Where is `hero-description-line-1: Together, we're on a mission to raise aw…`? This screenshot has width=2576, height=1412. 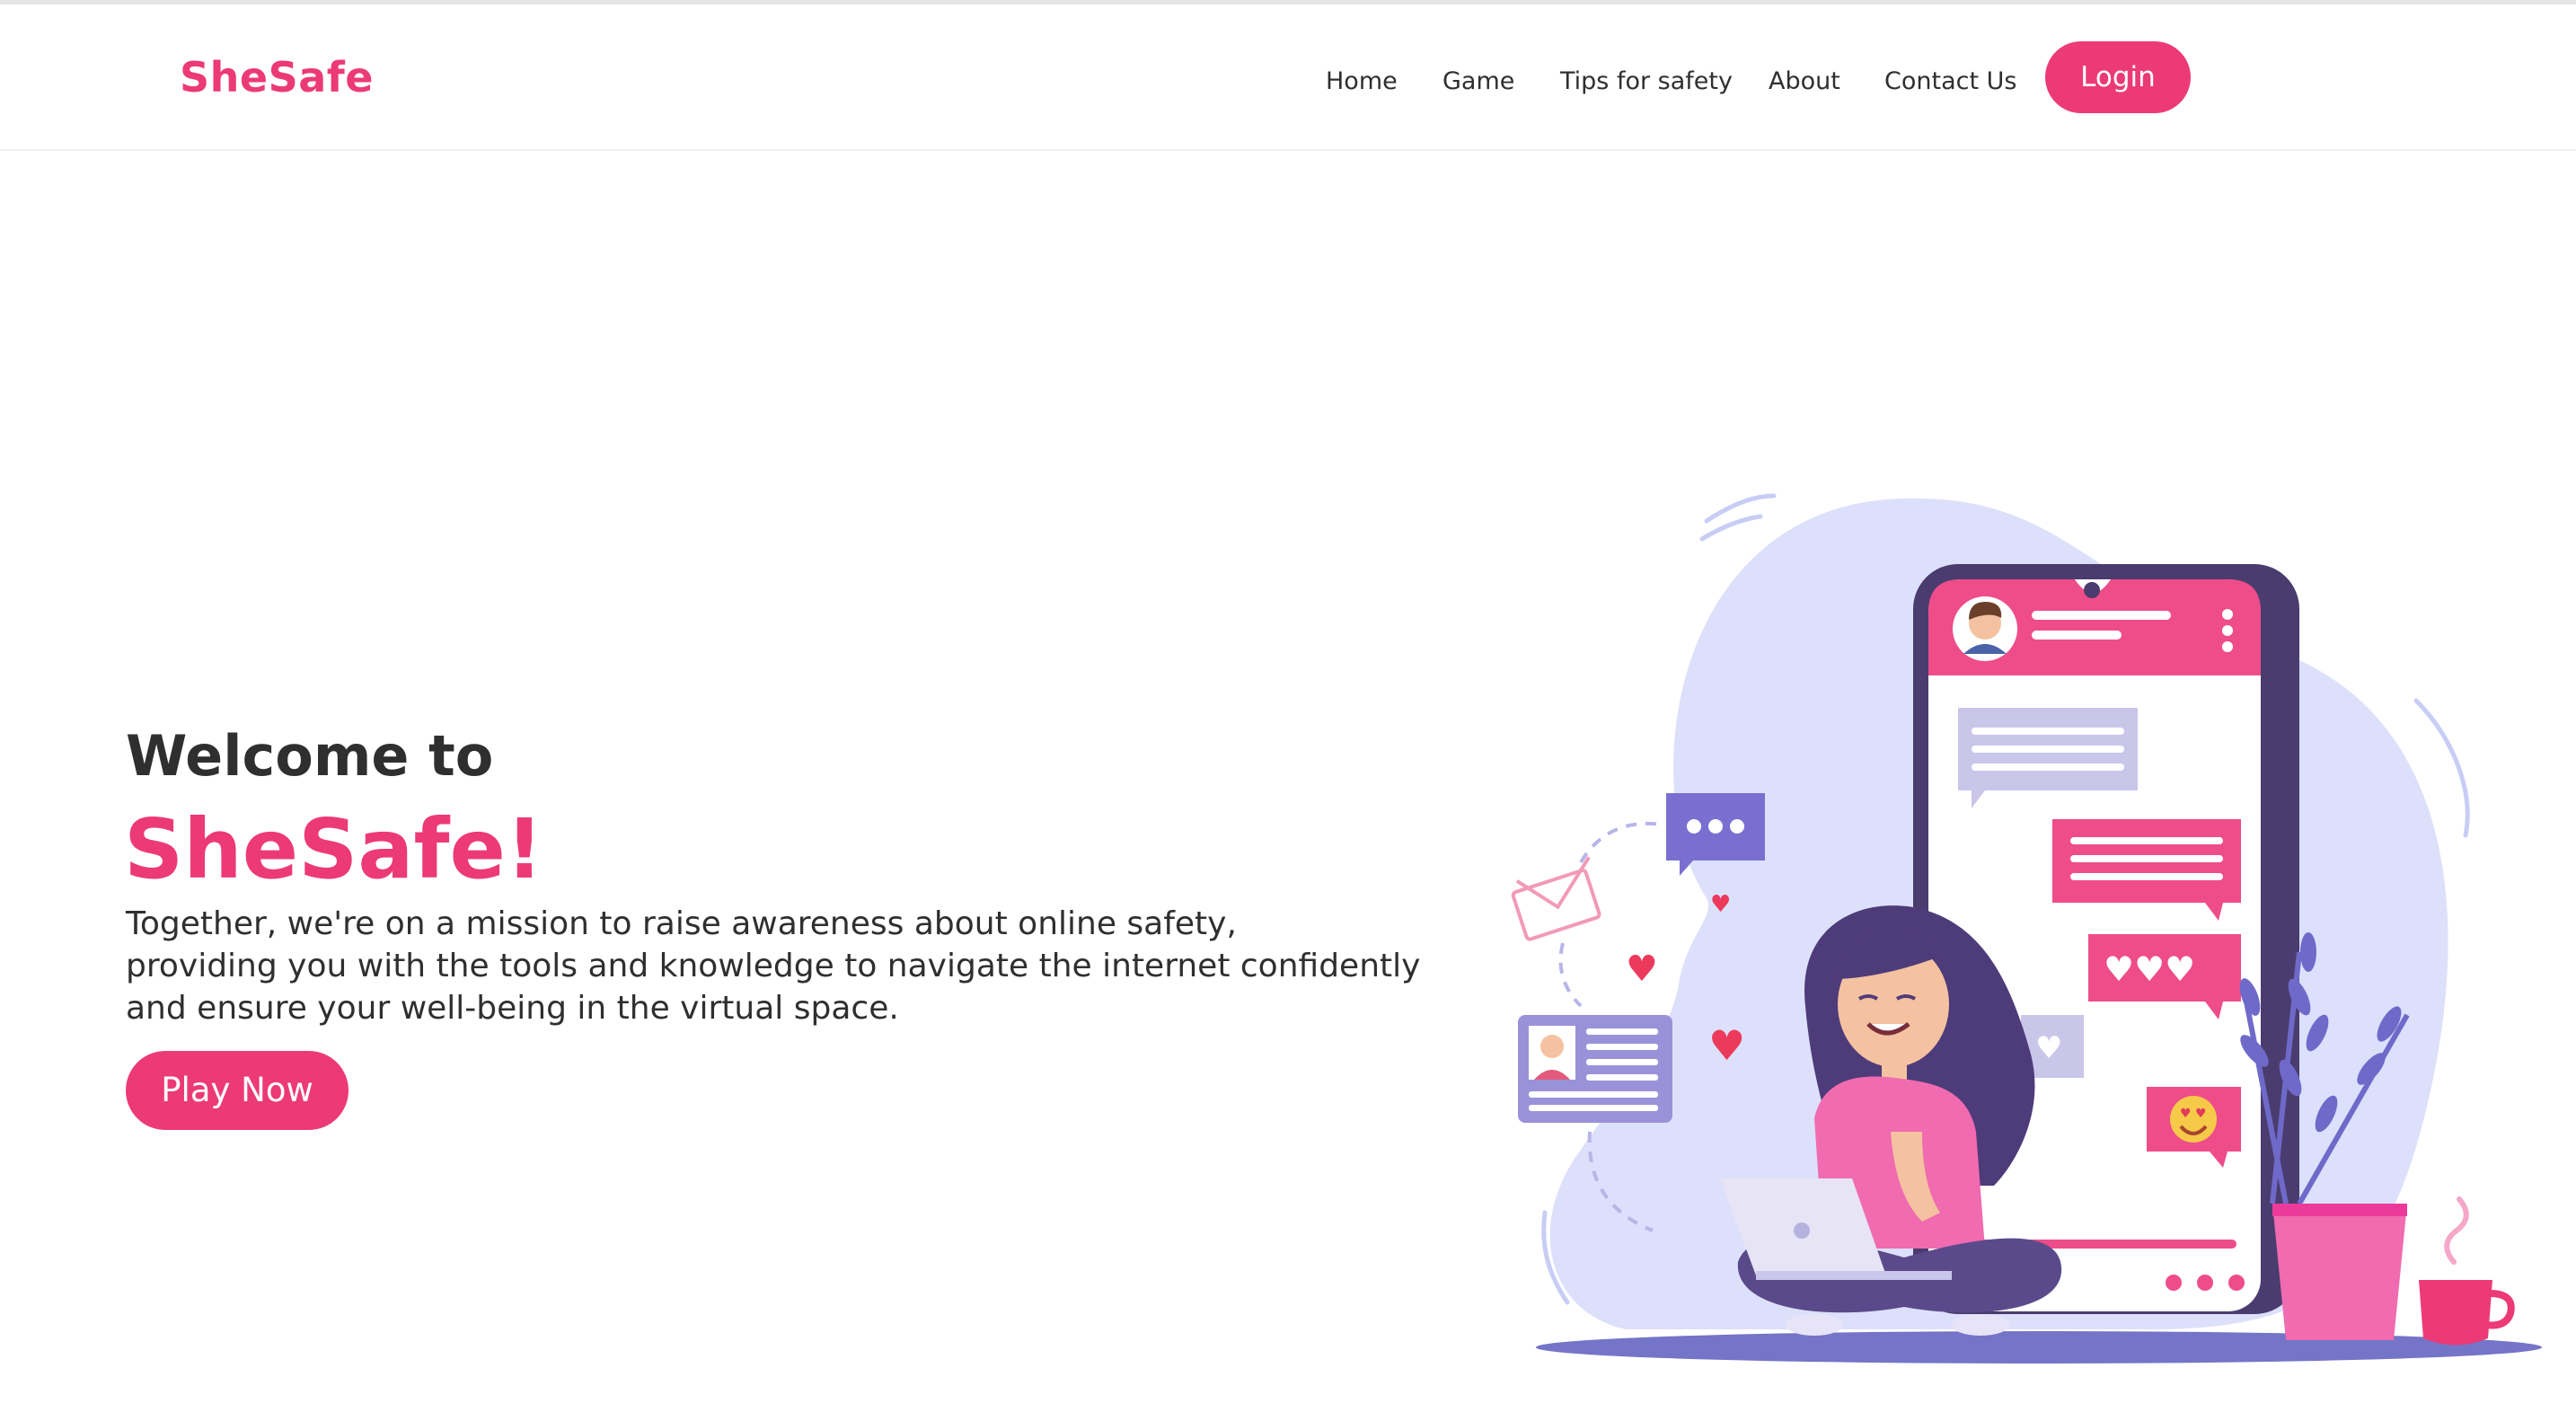 hero-description-line-1: Together, we're on a mission to raise aw… is located at coordinates (681, 923).